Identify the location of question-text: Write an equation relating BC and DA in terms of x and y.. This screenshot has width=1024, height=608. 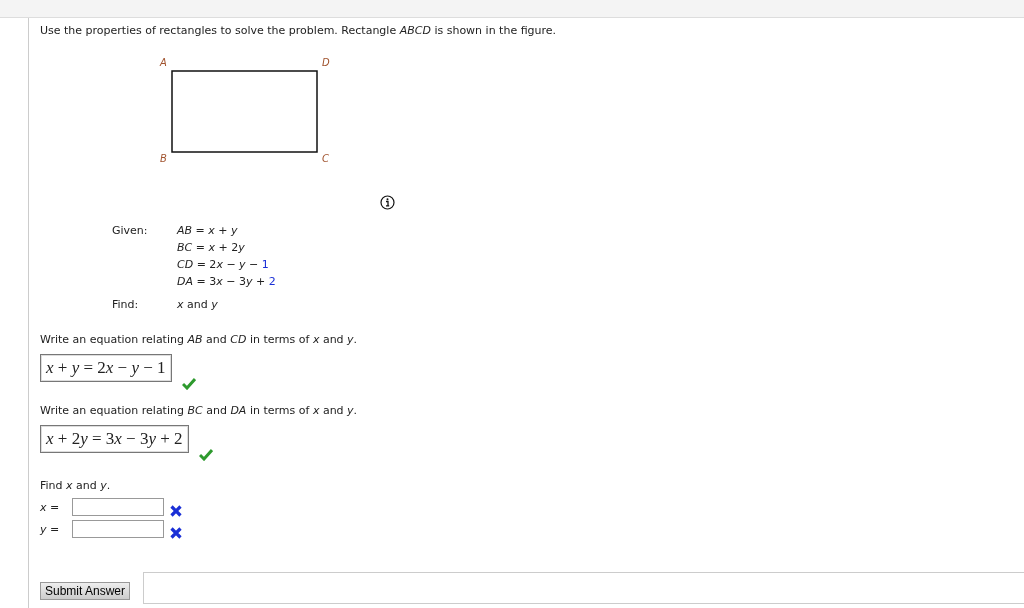
(199, 410).